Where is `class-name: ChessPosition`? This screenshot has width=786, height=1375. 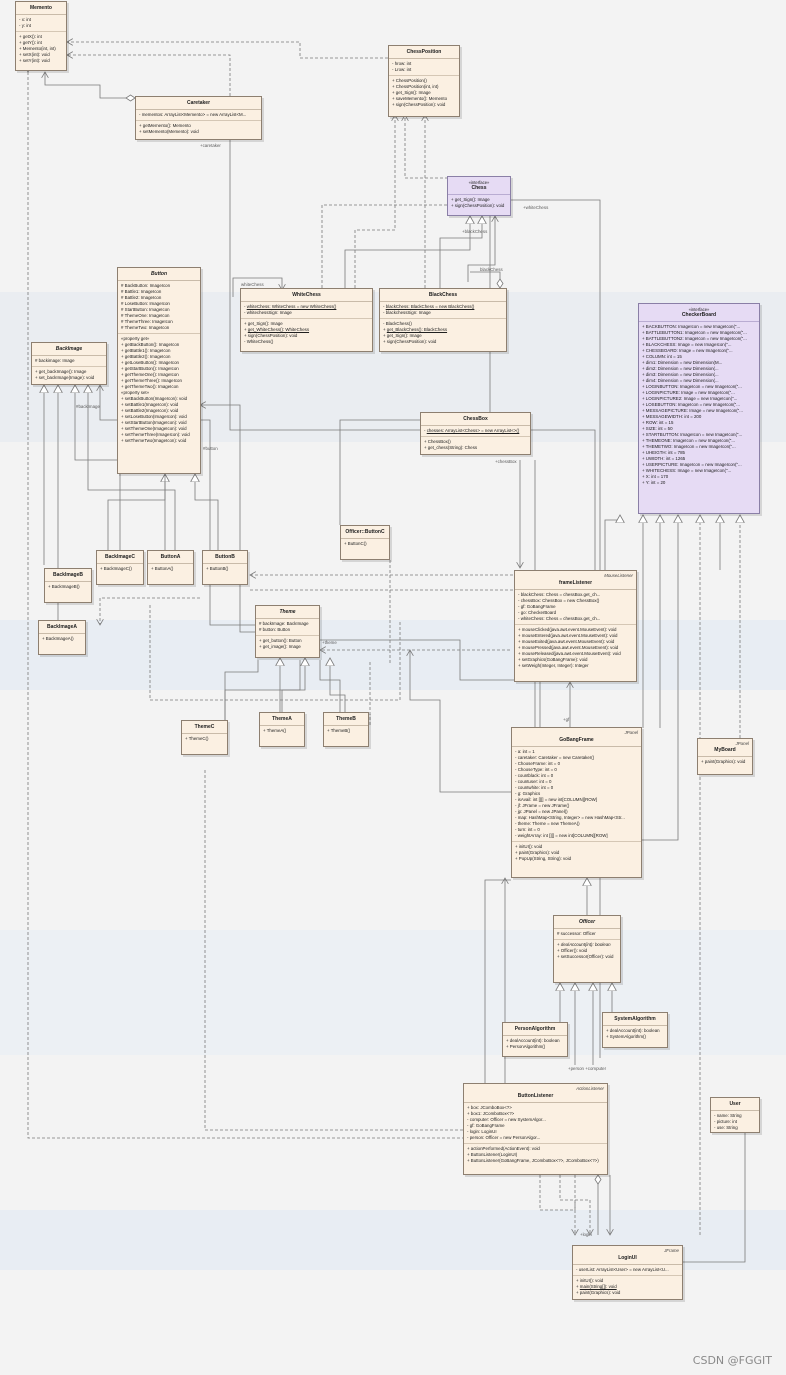
class-name: ChessPosition is located at coordinates (424, 52).